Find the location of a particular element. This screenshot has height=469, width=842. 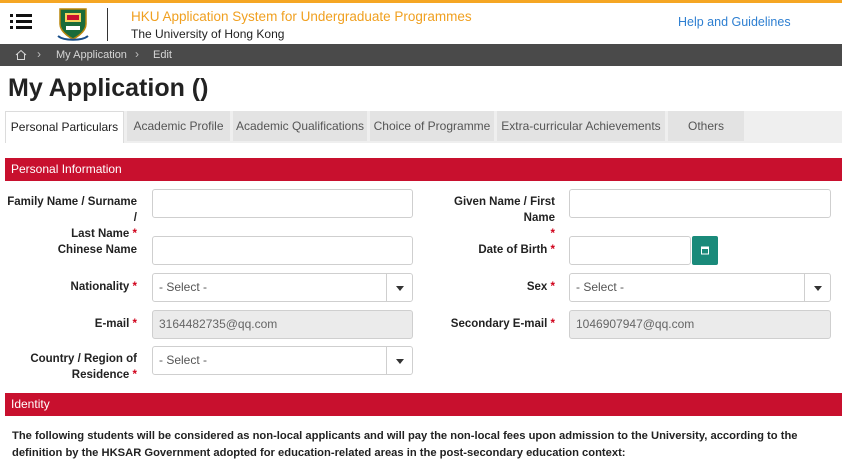

tab-extra-curricular-achievements: Extra-curricular Achievements is located at coordinates (581, 126).